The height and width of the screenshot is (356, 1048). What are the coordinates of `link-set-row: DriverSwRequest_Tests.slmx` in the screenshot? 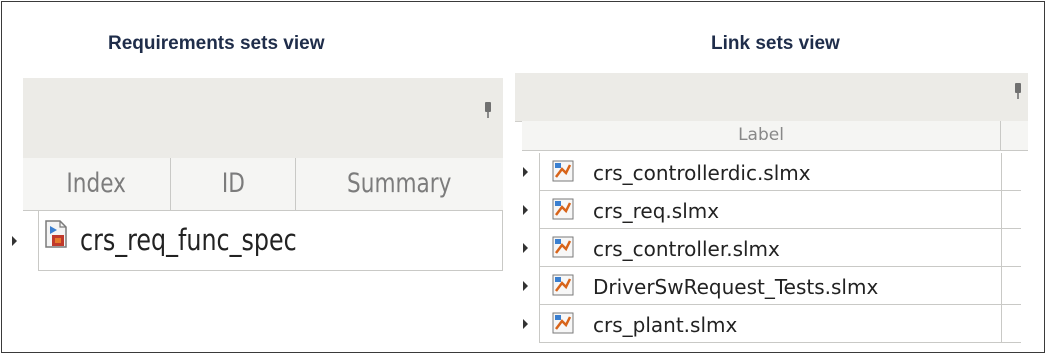 It's located at (772, 286).